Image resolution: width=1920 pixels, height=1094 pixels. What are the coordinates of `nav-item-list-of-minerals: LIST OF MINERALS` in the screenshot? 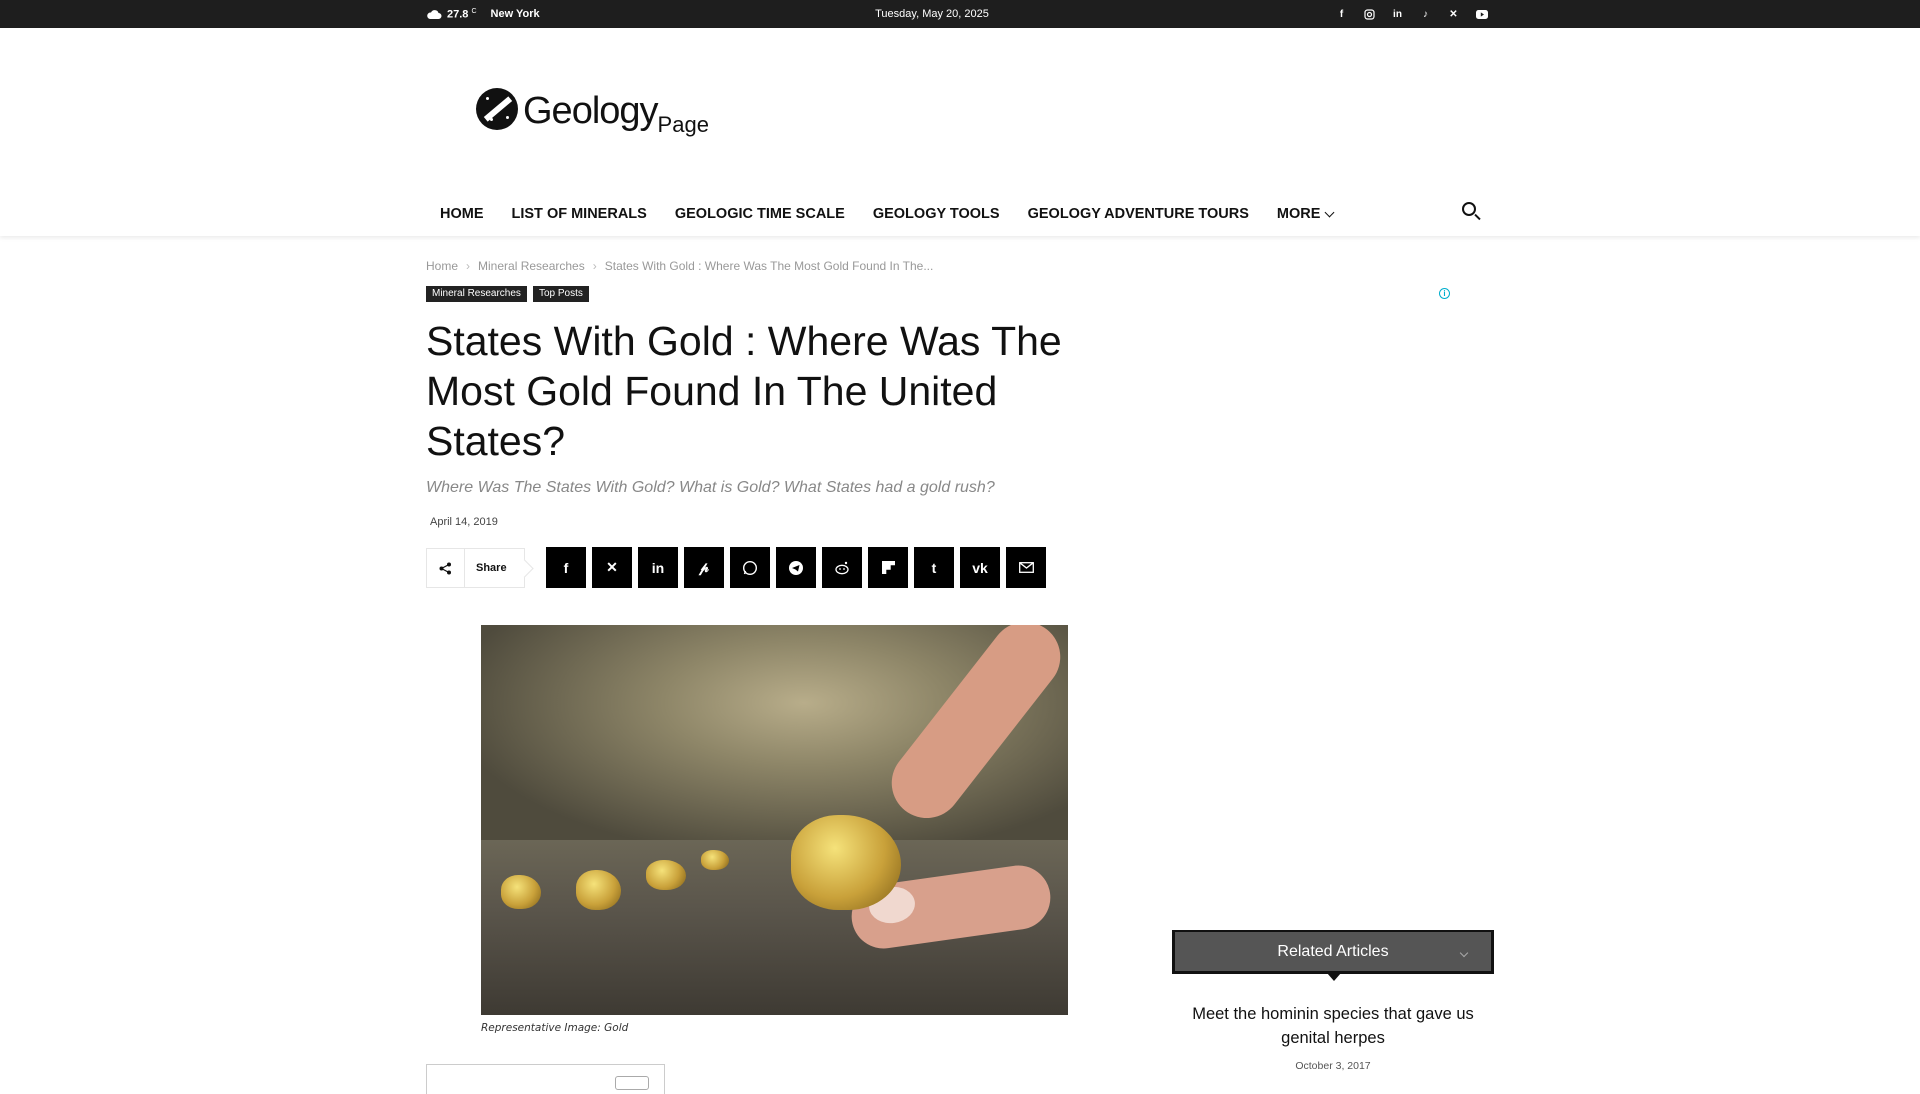 It's located at (579, 214).